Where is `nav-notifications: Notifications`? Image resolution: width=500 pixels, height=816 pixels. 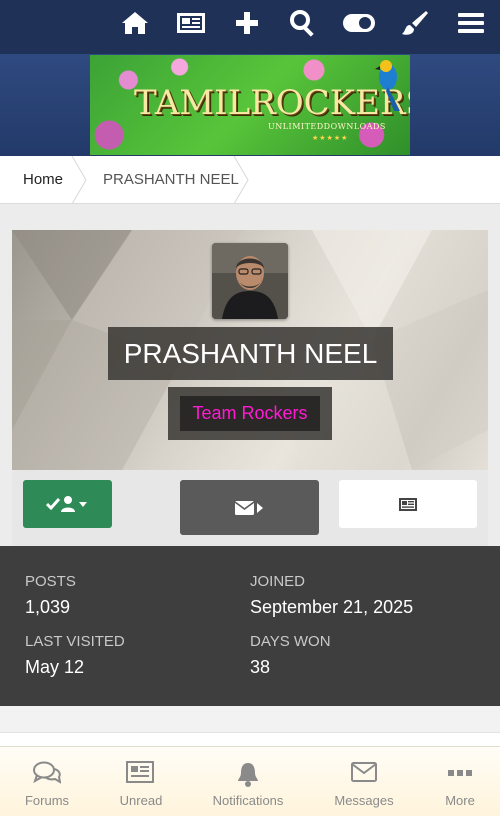 nav-notifications: Notifications is located at coordinates (248, 781).